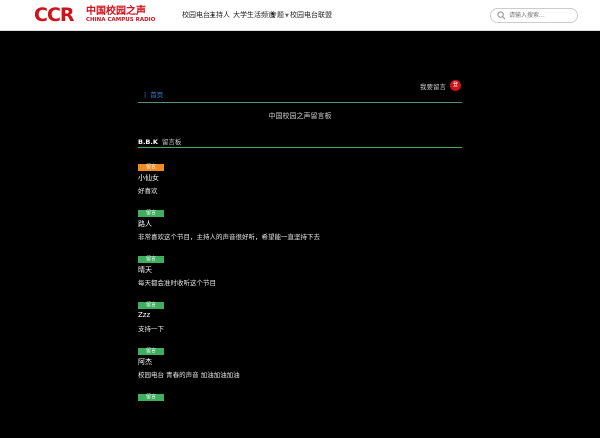  What do you see at coordinates (300, 370) in the screenshot?
I see `comment-item: 留言 阿杰 校园电台 青春的声音 加油加油加油` at bounding box center [300, 370].